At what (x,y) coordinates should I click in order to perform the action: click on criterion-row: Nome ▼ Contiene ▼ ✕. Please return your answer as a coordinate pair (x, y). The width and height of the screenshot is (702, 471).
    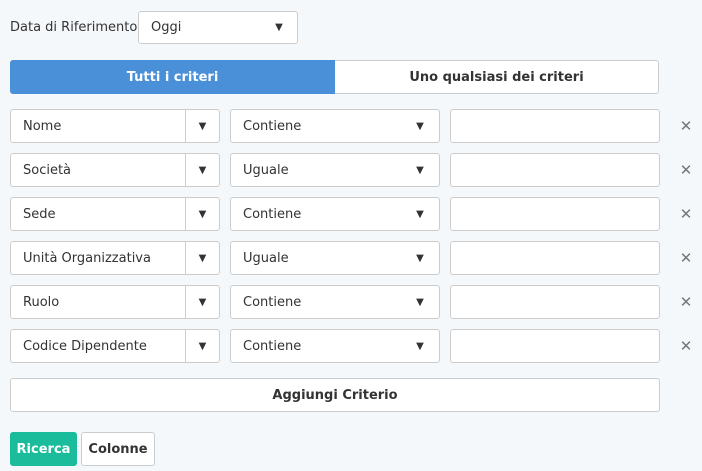
    Looking at the image, I should click on (355, 126).